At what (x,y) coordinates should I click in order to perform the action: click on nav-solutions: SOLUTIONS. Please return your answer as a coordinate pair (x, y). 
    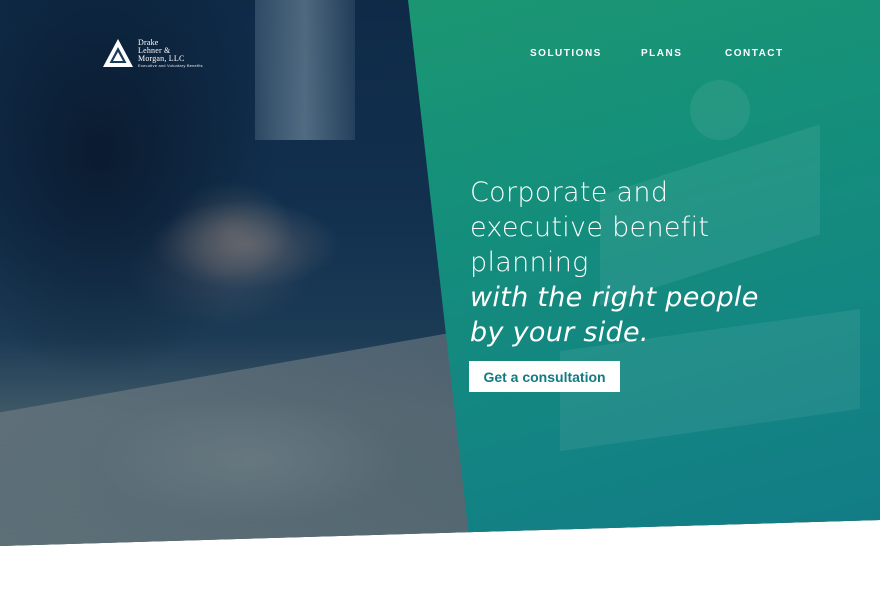
    Looking at the image, I should click on (566, 53).